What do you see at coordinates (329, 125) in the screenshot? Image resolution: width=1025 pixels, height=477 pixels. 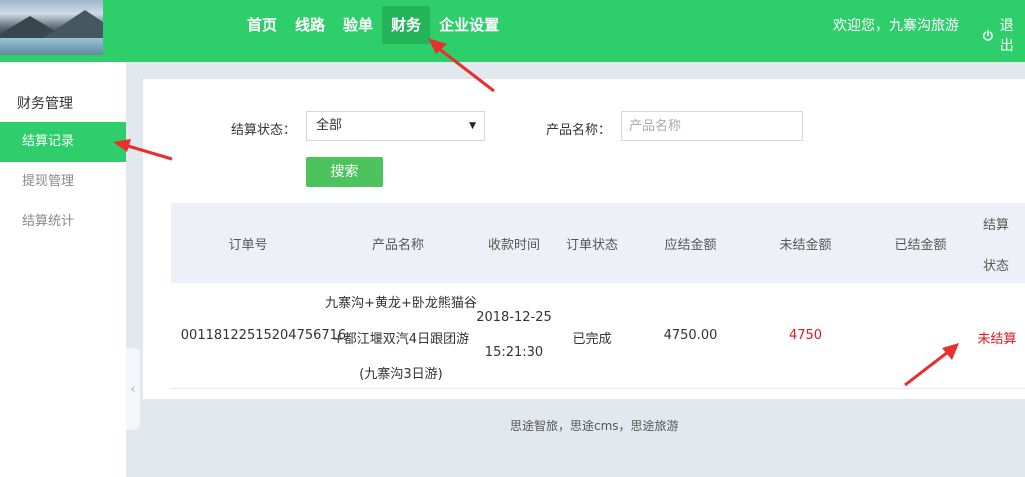 I see `status-select-value: 全部` at bounding box center [329, 125].